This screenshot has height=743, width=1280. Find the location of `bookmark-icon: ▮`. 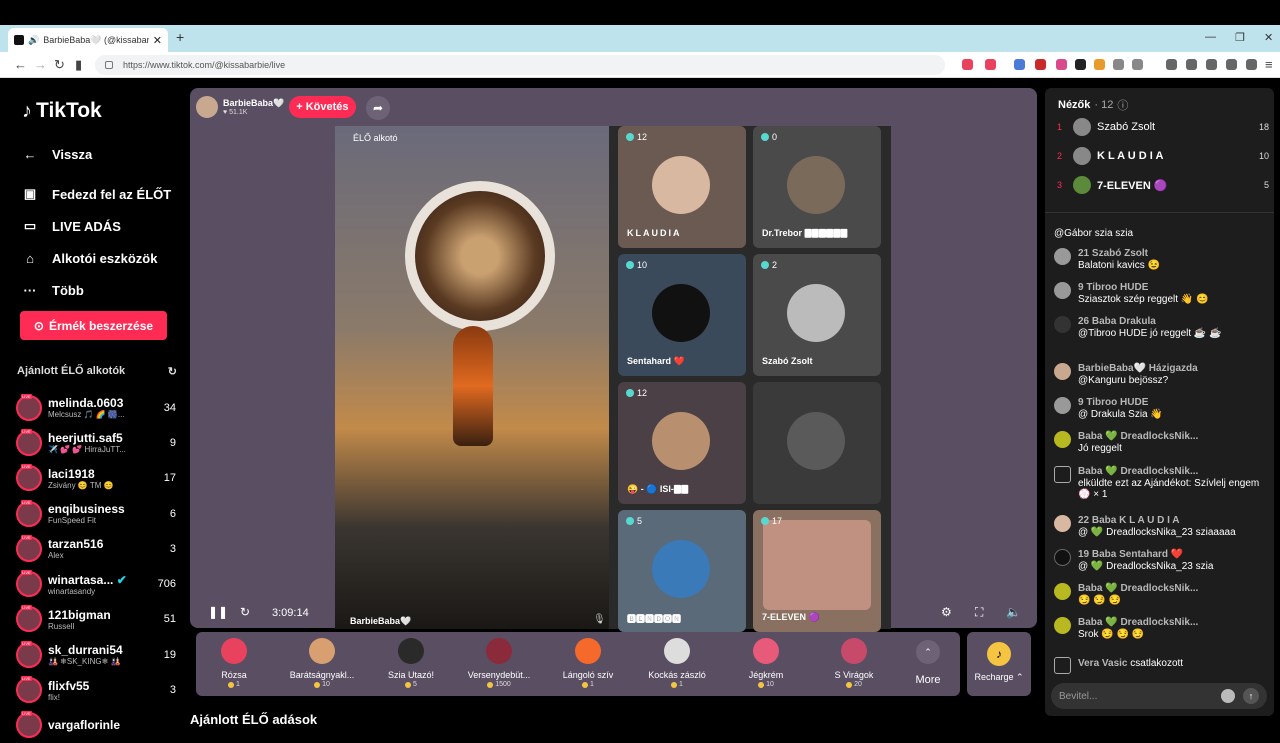

bookmark-icon: ▮ is located at coordinates (78, 65).